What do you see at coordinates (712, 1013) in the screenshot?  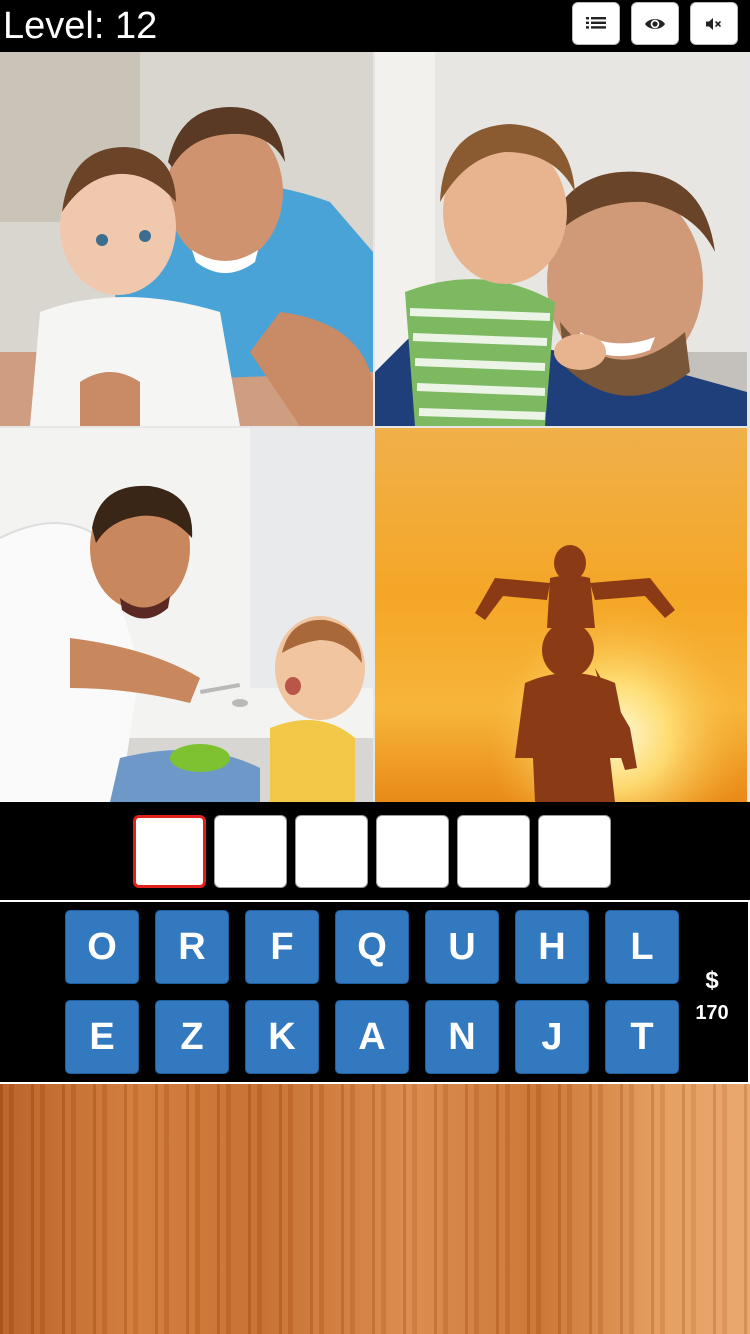 I see `coin-amount: 170` at bounding box center [712, 1013].